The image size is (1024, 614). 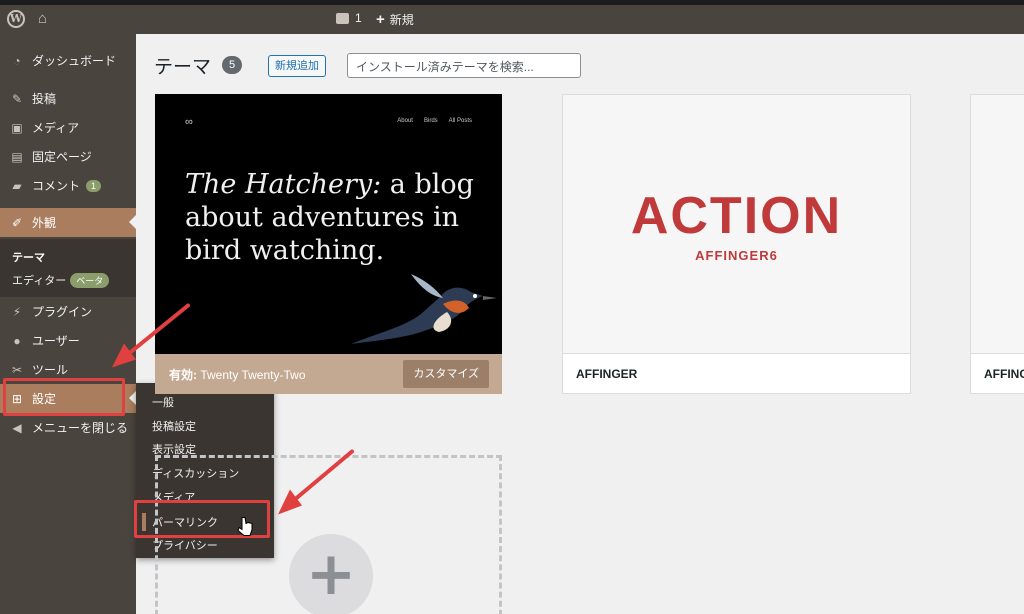 What do you see at coordinates (17, 369) in the screenshot?
I see `wrench-icon: ✂` at bounding box center [17, 369].